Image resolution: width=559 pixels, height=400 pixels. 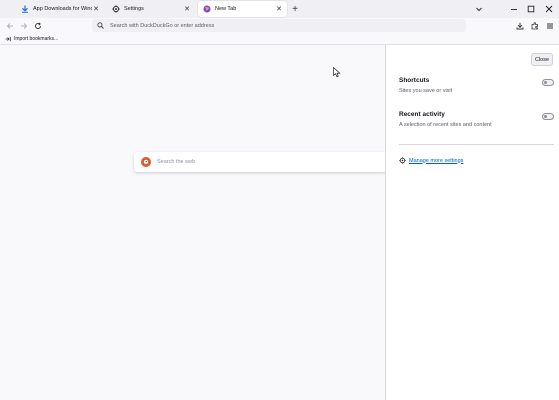 I want to click on tab-new-tab: New Tab ✕, so click(x=242, y=9).